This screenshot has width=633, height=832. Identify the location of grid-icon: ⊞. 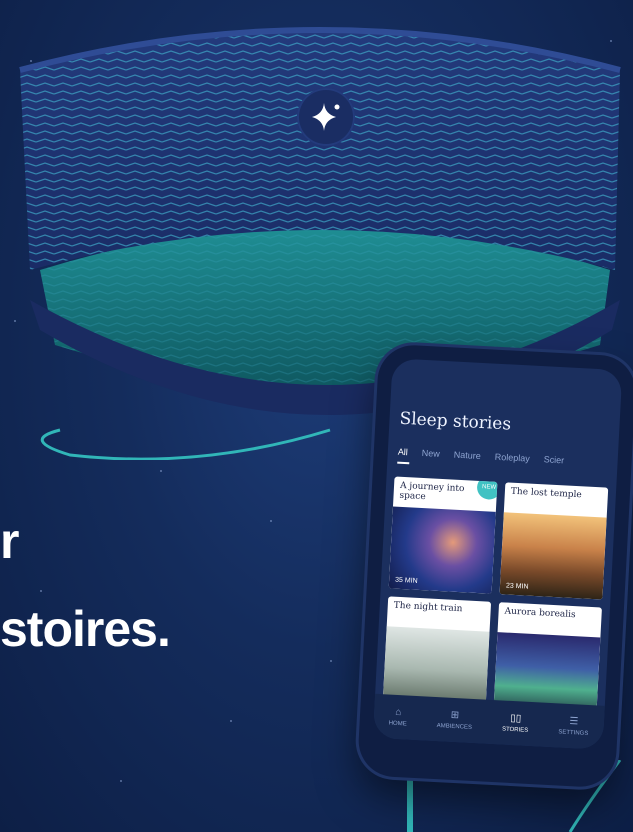
(455, 715).